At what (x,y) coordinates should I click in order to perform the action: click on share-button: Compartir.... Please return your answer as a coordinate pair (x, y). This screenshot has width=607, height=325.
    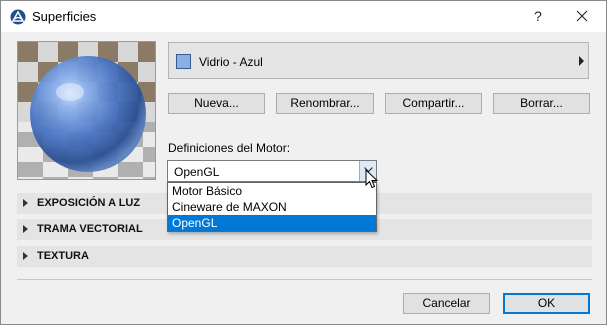
    Looking at the image, I should click on (433, 103).